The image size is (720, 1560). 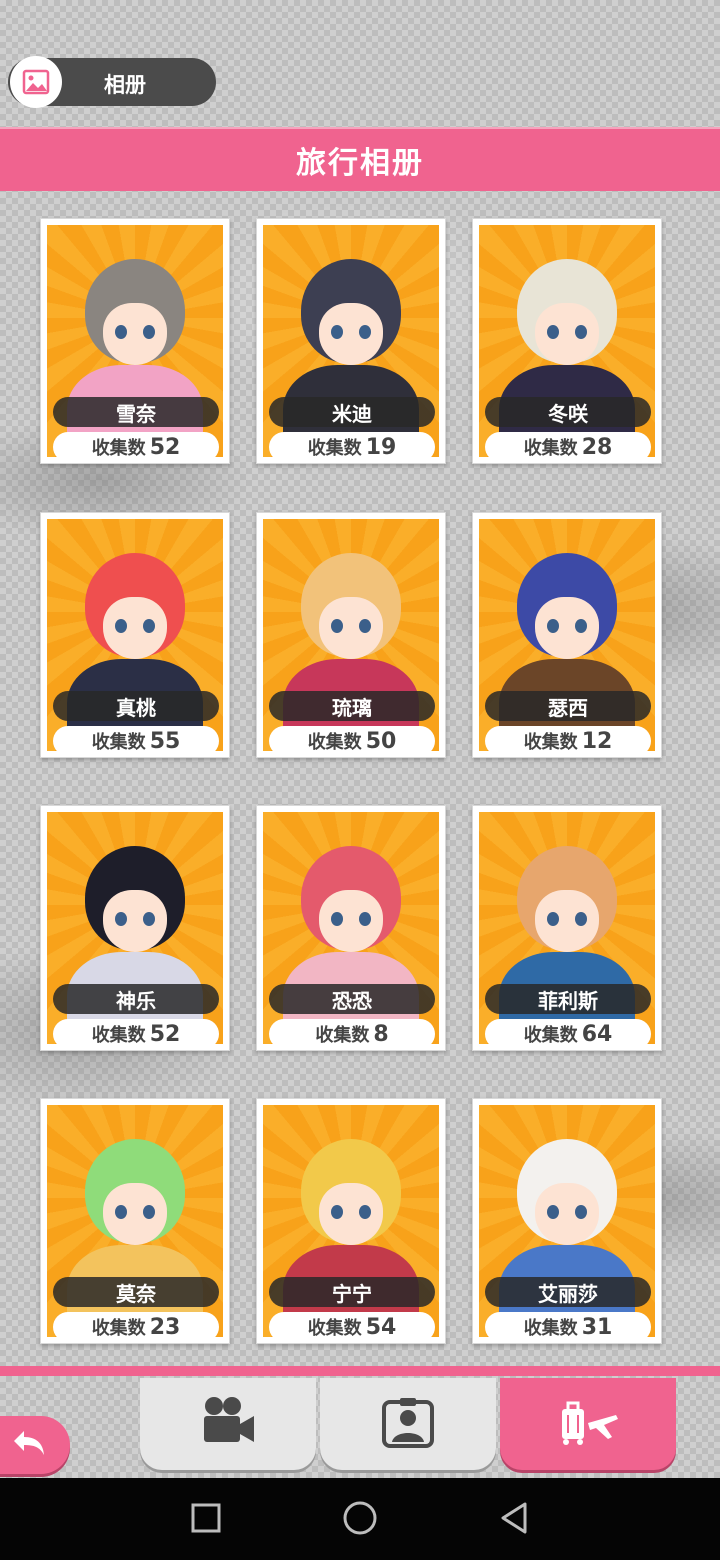 I want to click on system-nav-bar, so click(x=360, y=1519).